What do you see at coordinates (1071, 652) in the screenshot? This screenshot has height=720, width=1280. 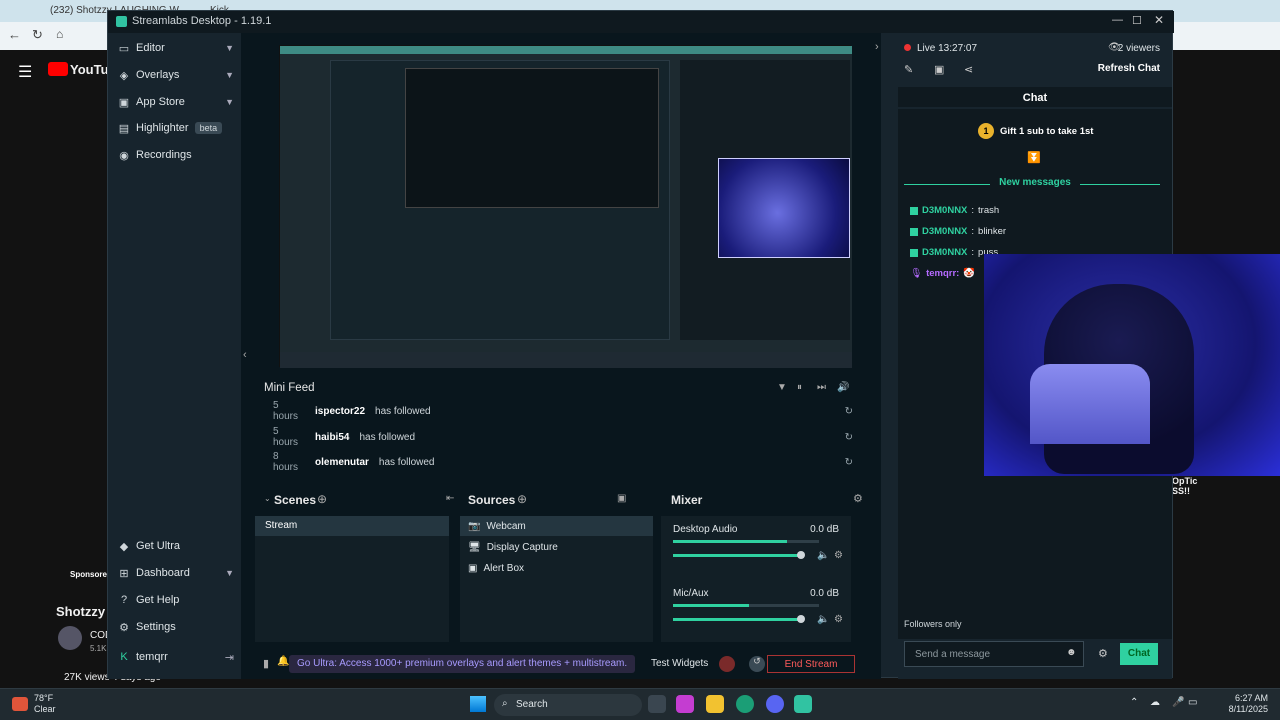 I see `emoji-icon: ☻` at bounding box center [1071, 652].